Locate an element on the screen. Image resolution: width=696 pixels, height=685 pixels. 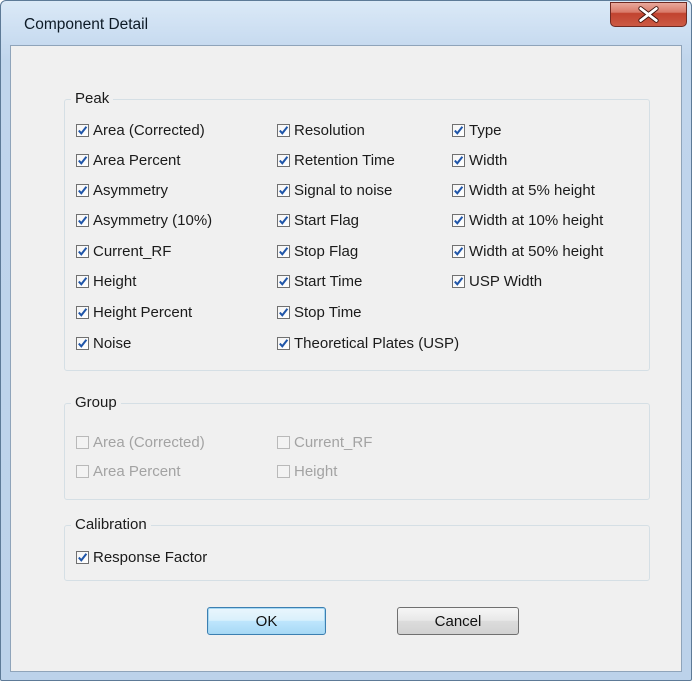
checkbox-label: Height is located at coordinates (316, 471).